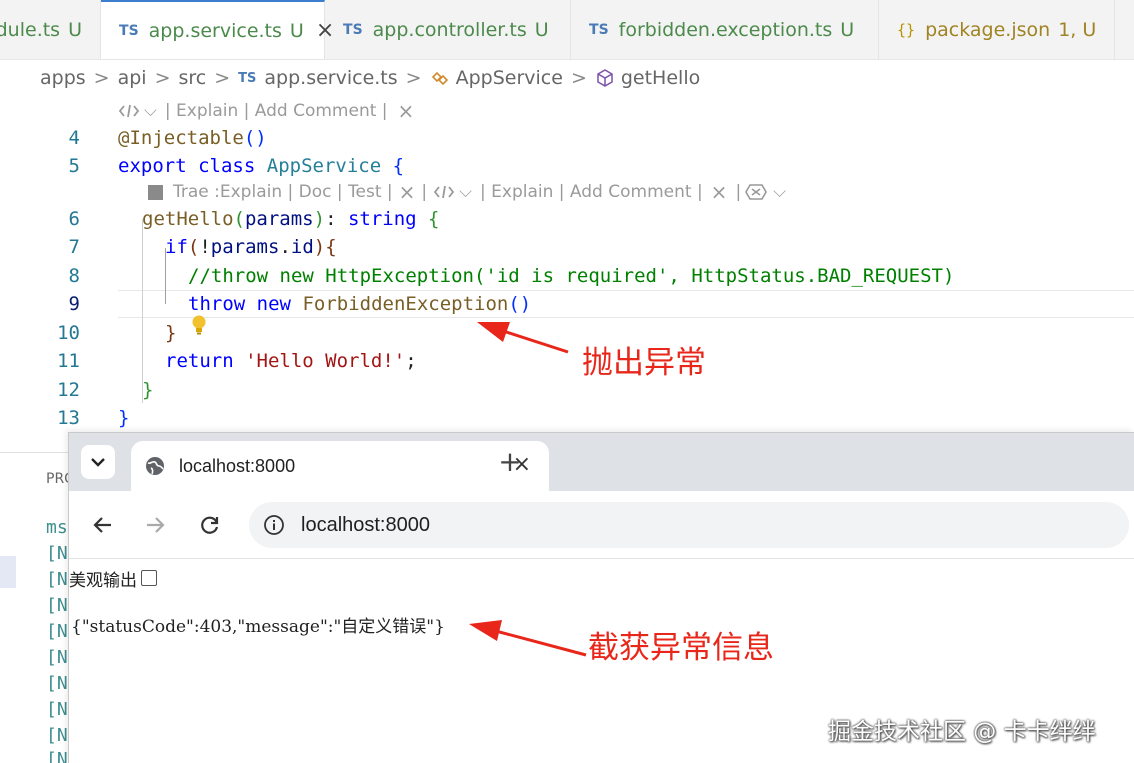 This screenshot has width=1134, height=763. What do you see at coordinates (251, 247) in the screenshot?
I see `code-text: if(!params.id){` at bounding box center [251, 247].